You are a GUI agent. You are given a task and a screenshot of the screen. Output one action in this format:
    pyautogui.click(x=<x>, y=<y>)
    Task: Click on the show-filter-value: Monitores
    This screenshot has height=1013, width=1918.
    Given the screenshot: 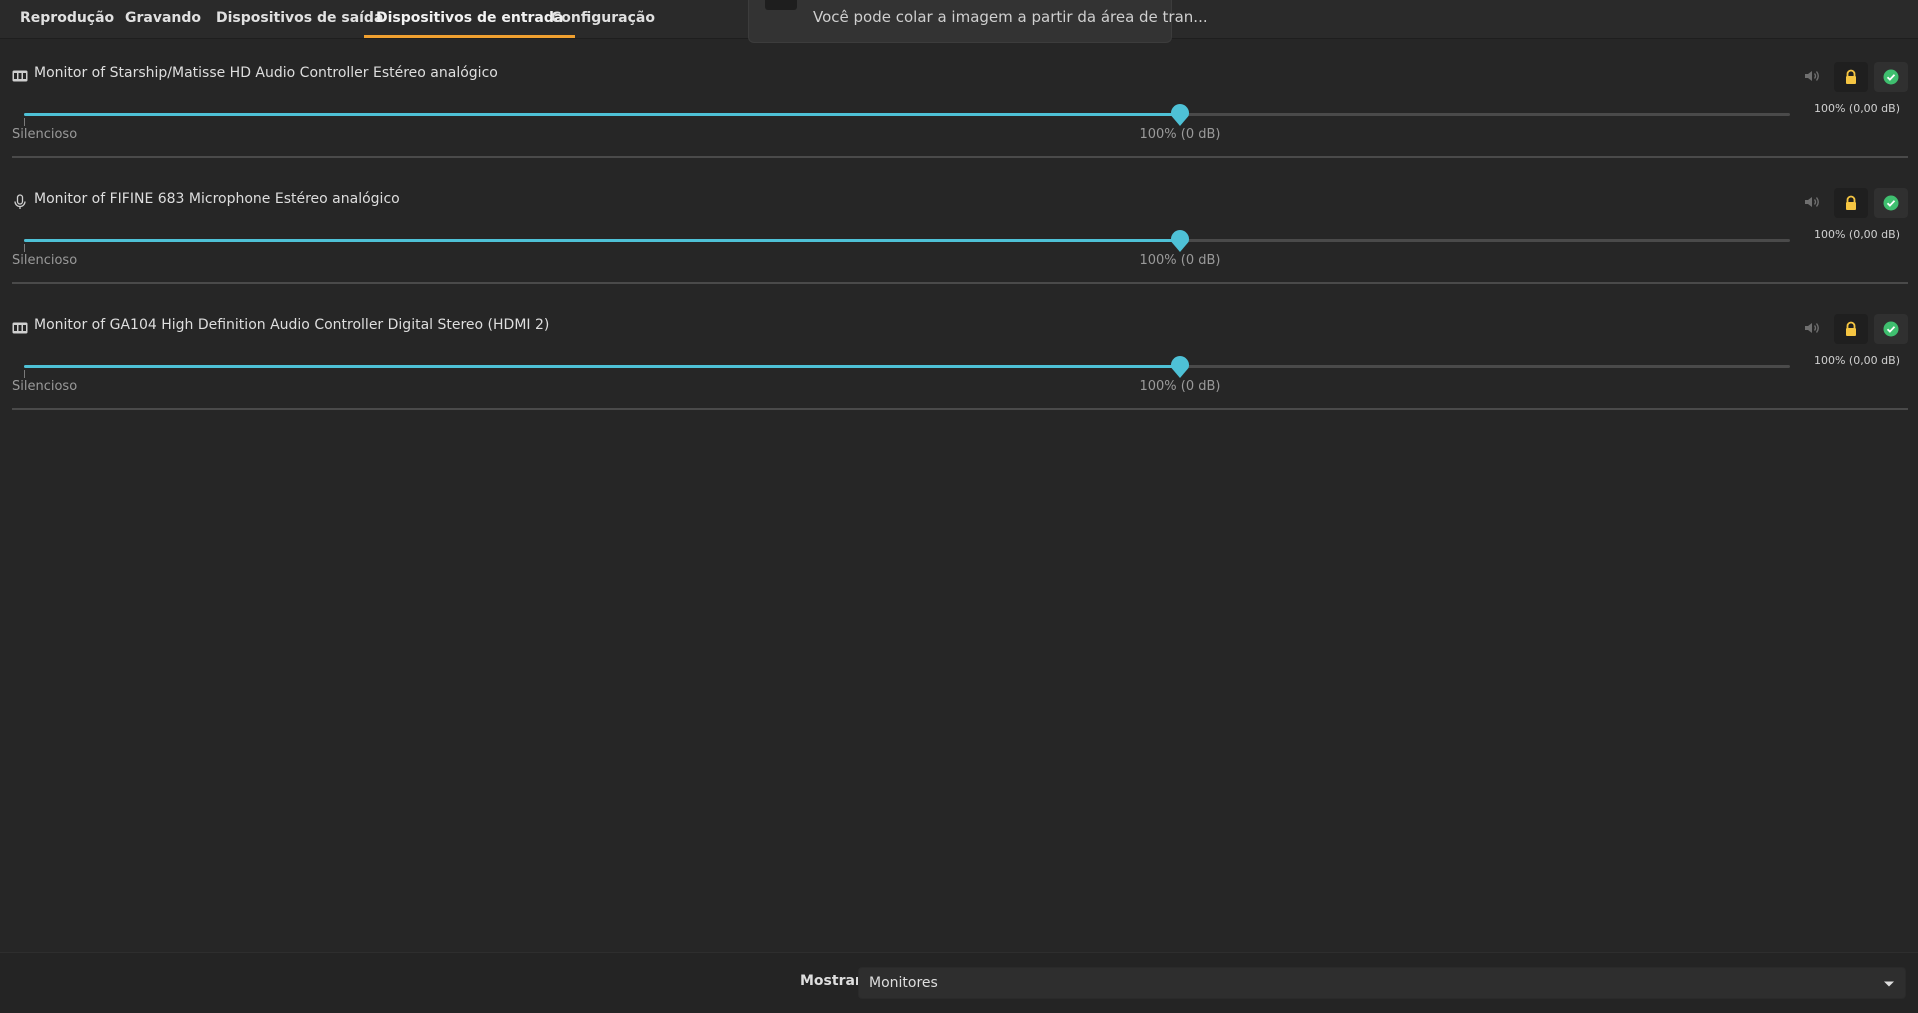 What is the action you would take?
    pyautogui.click(x=903, y=983)
    